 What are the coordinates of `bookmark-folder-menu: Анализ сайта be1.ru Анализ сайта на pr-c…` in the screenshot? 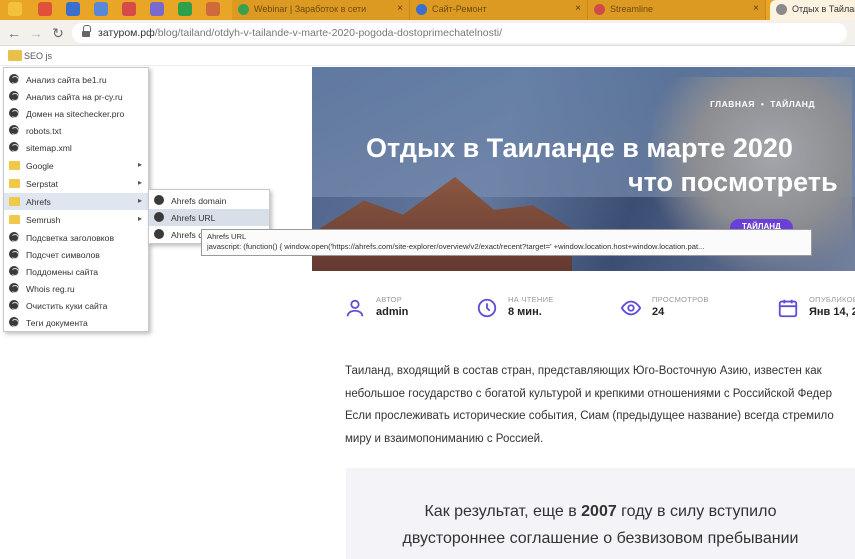 It's located at (76, 199).